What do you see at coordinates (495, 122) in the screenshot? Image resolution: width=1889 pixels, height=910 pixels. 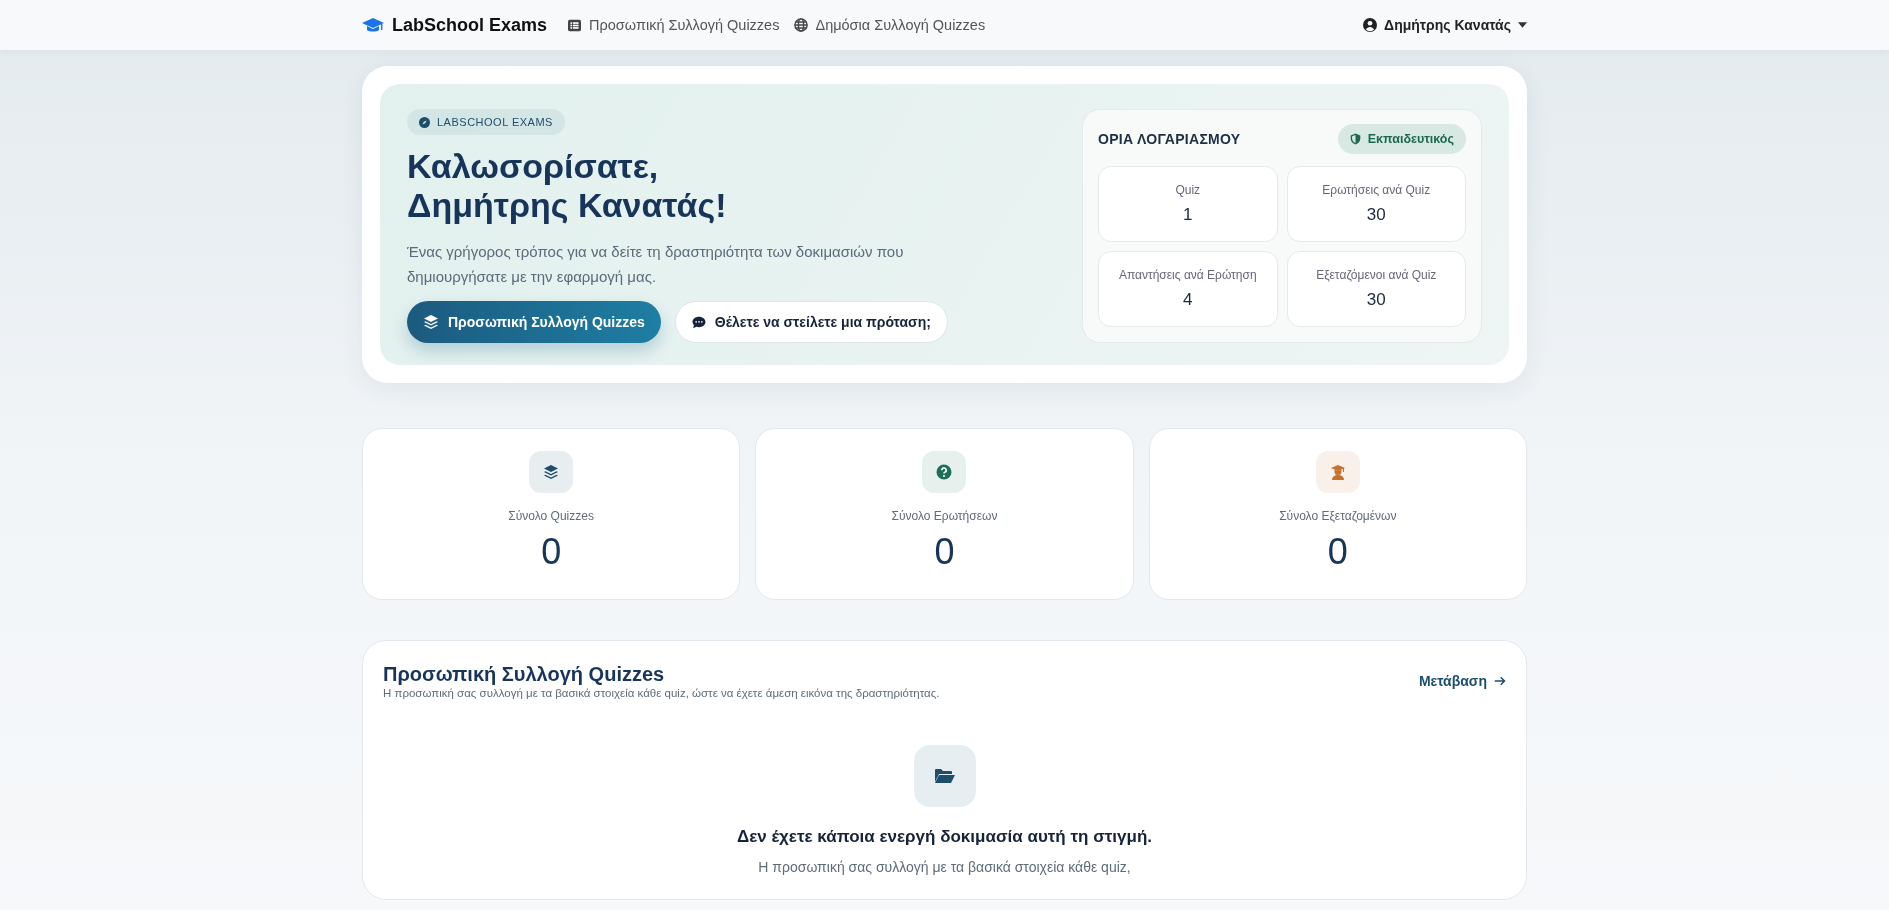 I see `badge-label: LABSCHOOL EXAMS` at bounding box center [495, 122].